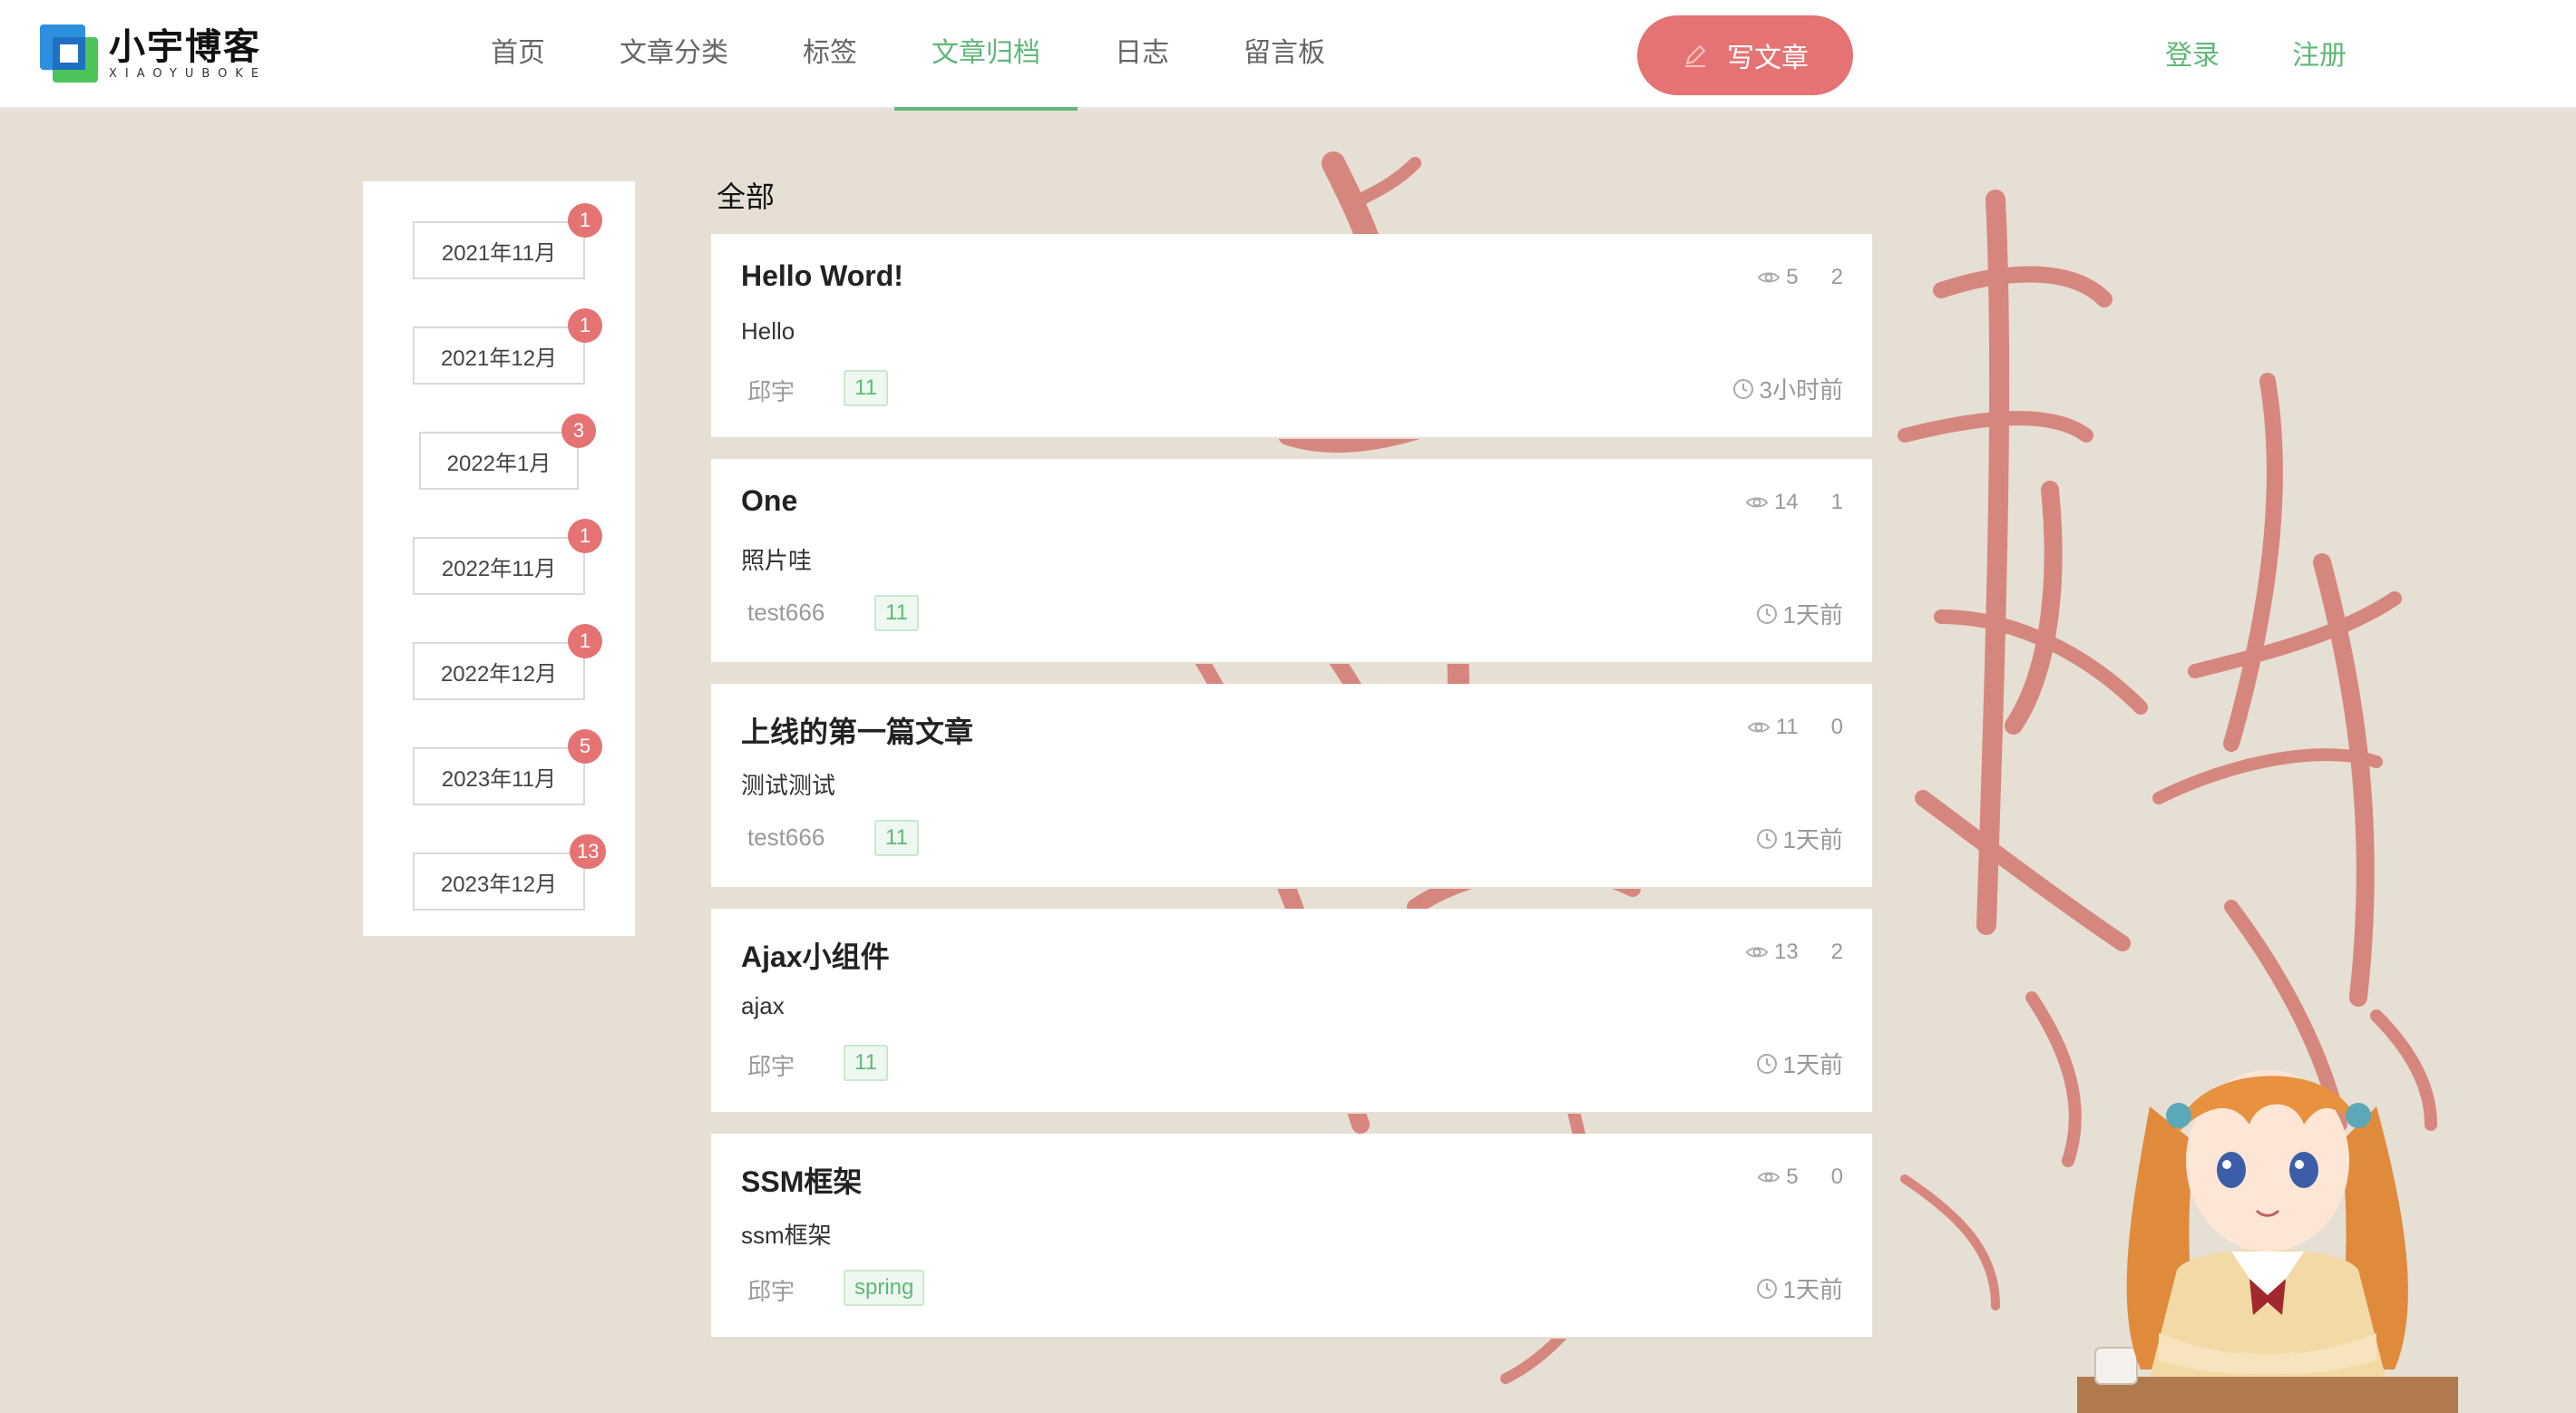  What do you see at coordinates (788, 785) in the screenshot?
I see `article-summary: 测试测试` at bounding box center [788, 785].